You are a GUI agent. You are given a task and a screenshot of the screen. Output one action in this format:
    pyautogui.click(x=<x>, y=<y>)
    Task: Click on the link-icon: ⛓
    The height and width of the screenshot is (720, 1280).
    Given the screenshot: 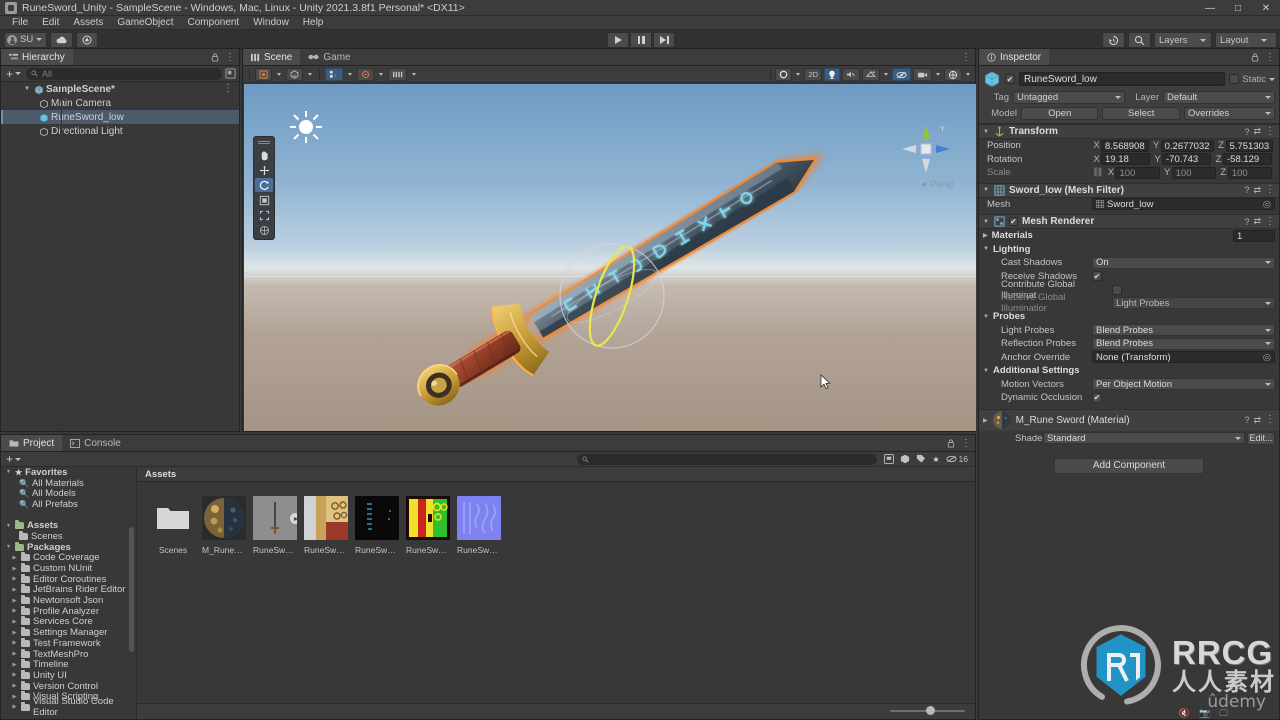 What is the action you would take?
    pyautogui.click(x=1097, y=172)
    